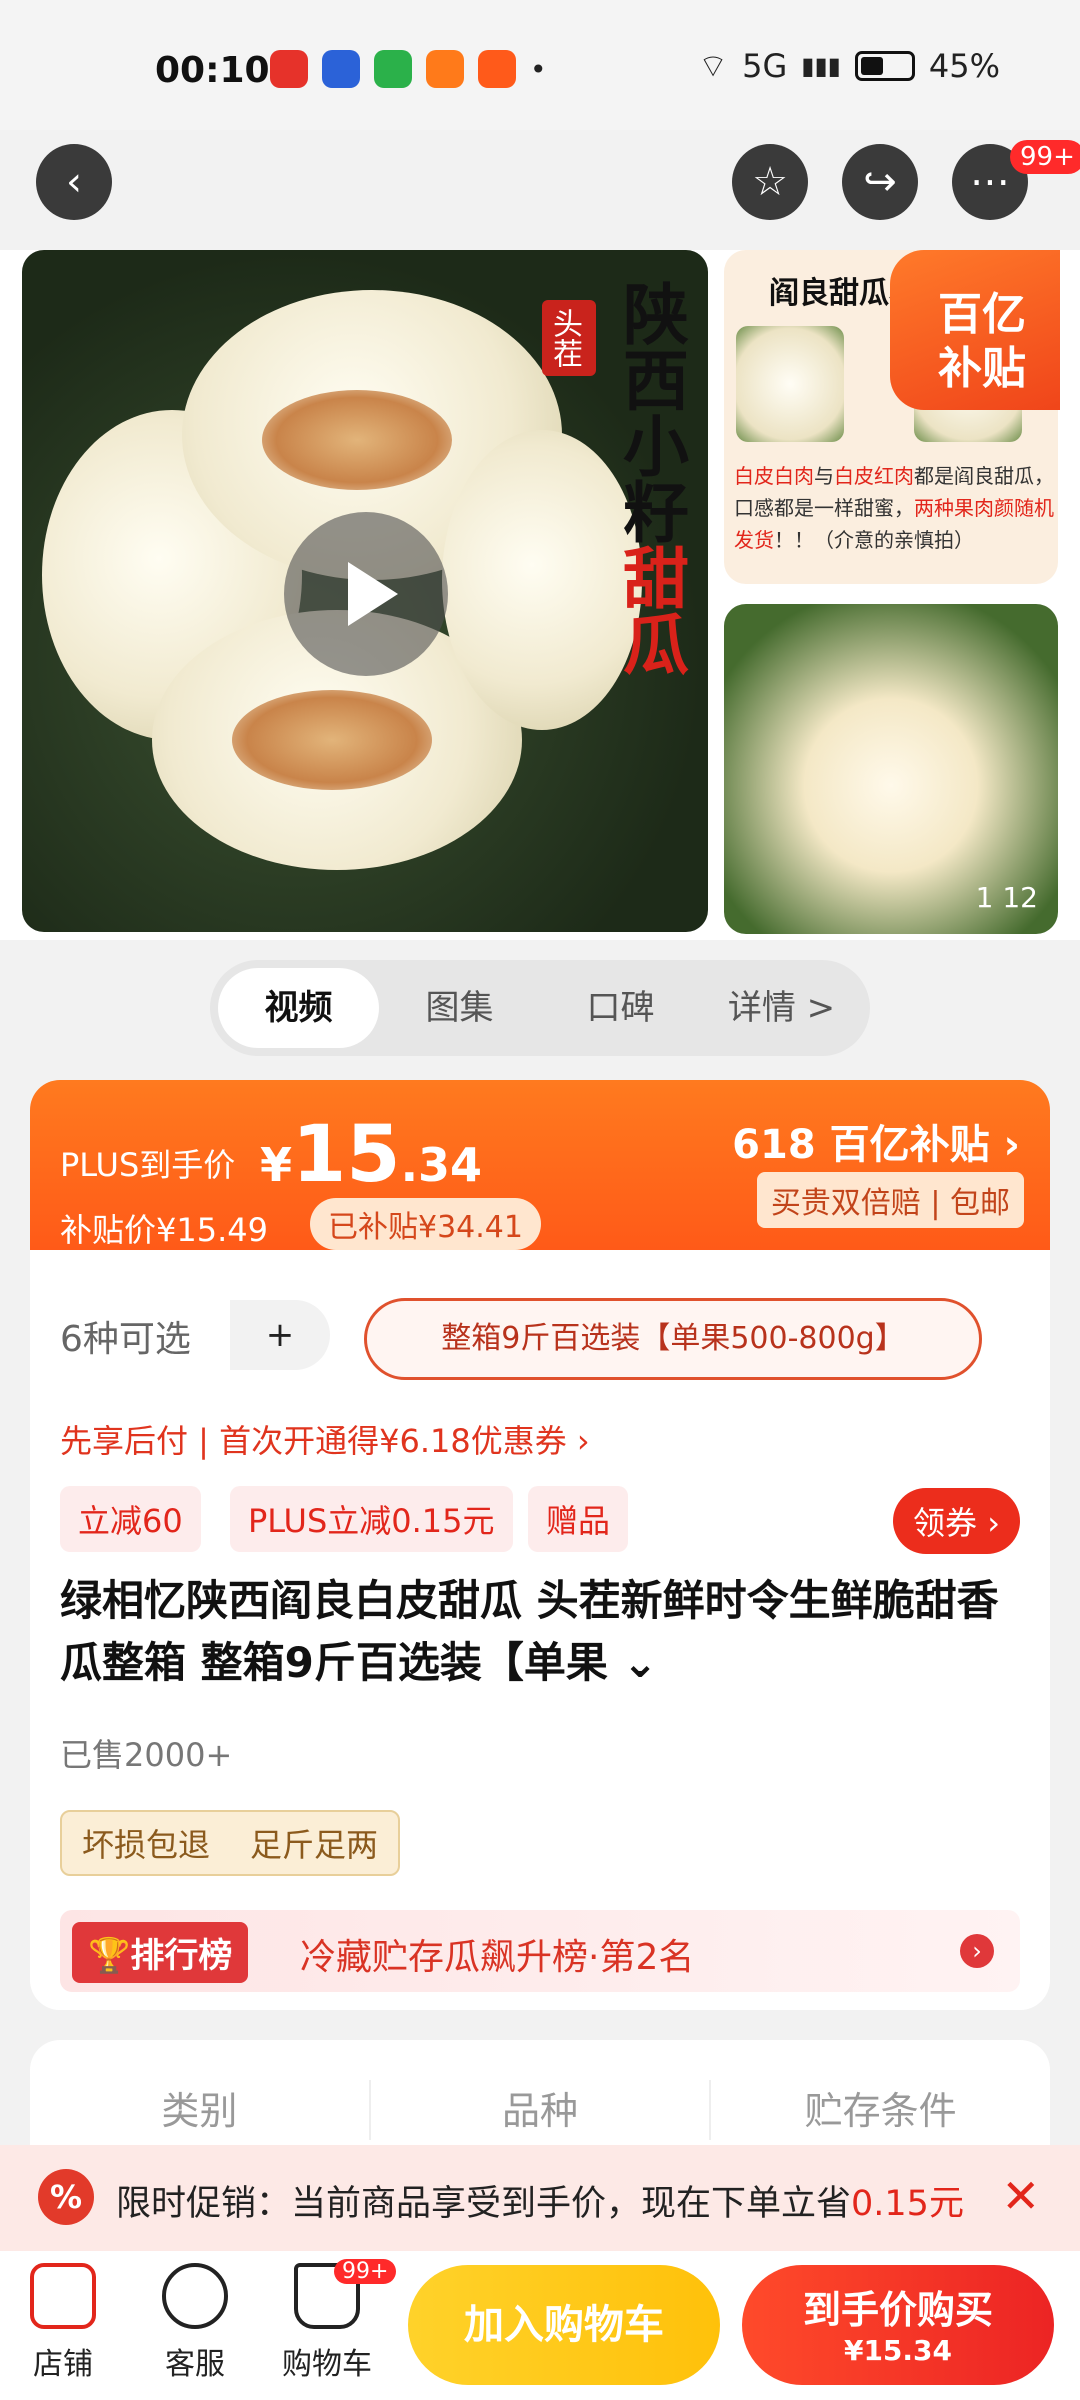 This screenshot has height=2400, width=1080. Describe the element at coordinates (497, 1957) in the screenshot. I see `ranking-text: 冷藏贮存瓜飙升榜·第2名` at that location.